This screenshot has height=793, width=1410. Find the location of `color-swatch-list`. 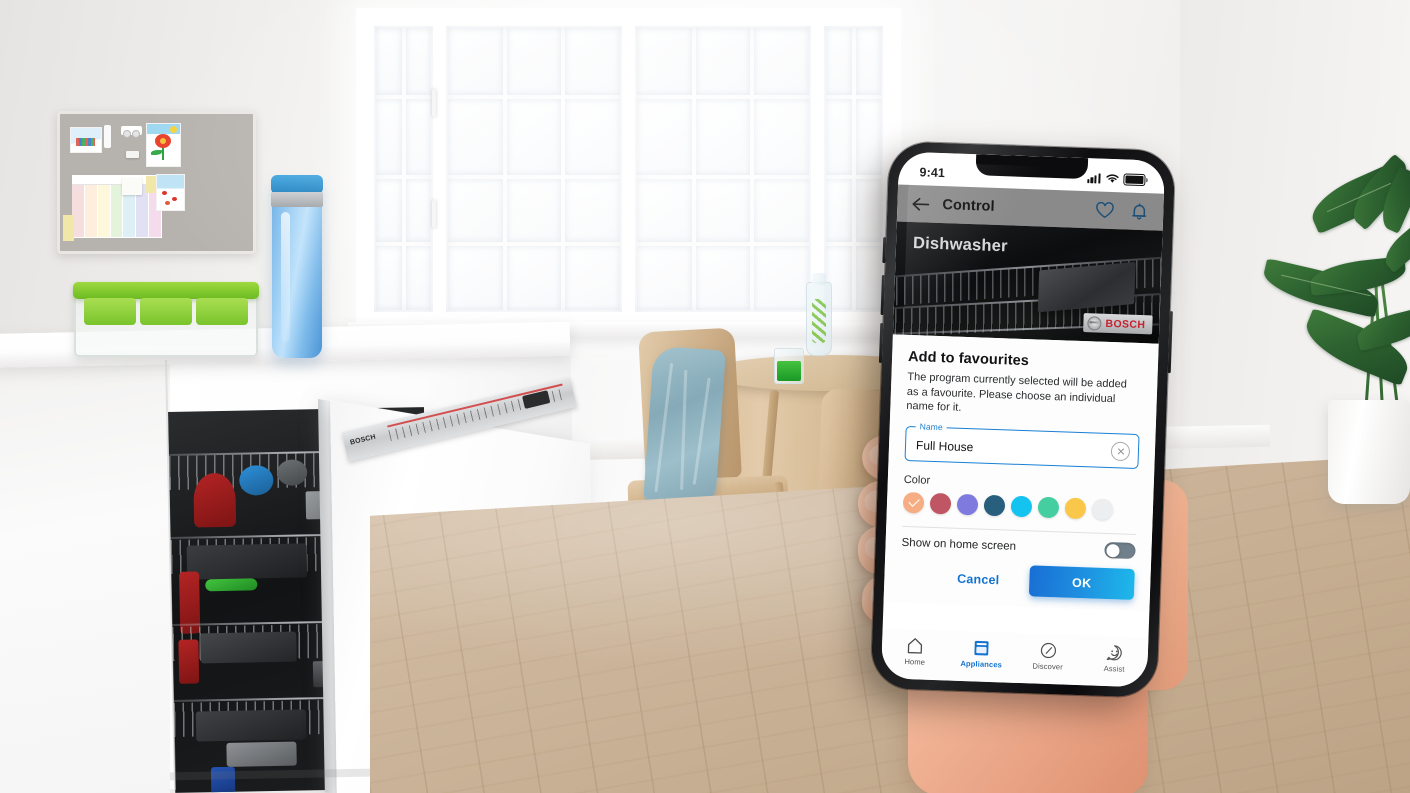

color-swatch-list is located at coordinates (1020, 508).